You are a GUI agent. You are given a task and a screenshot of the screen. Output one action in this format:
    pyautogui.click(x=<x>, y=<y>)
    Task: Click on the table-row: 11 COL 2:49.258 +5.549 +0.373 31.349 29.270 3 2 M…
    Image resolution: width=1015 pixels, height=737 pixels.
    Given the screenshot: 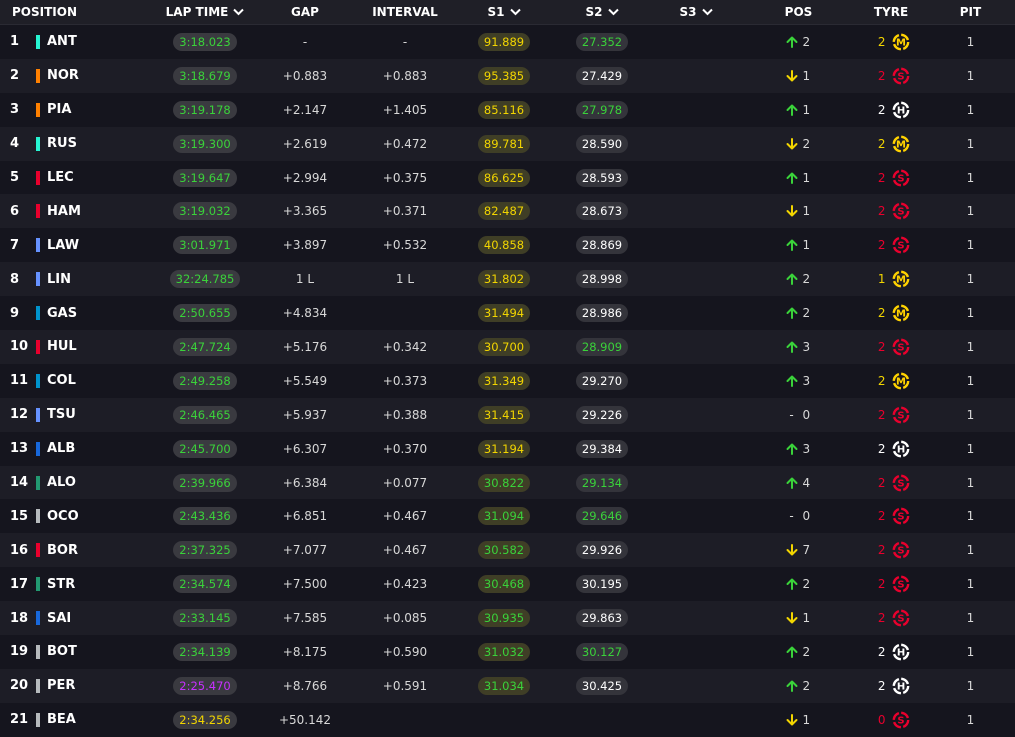 What is the action you would take?
    pyautogui.click(x=507, y=380)
    